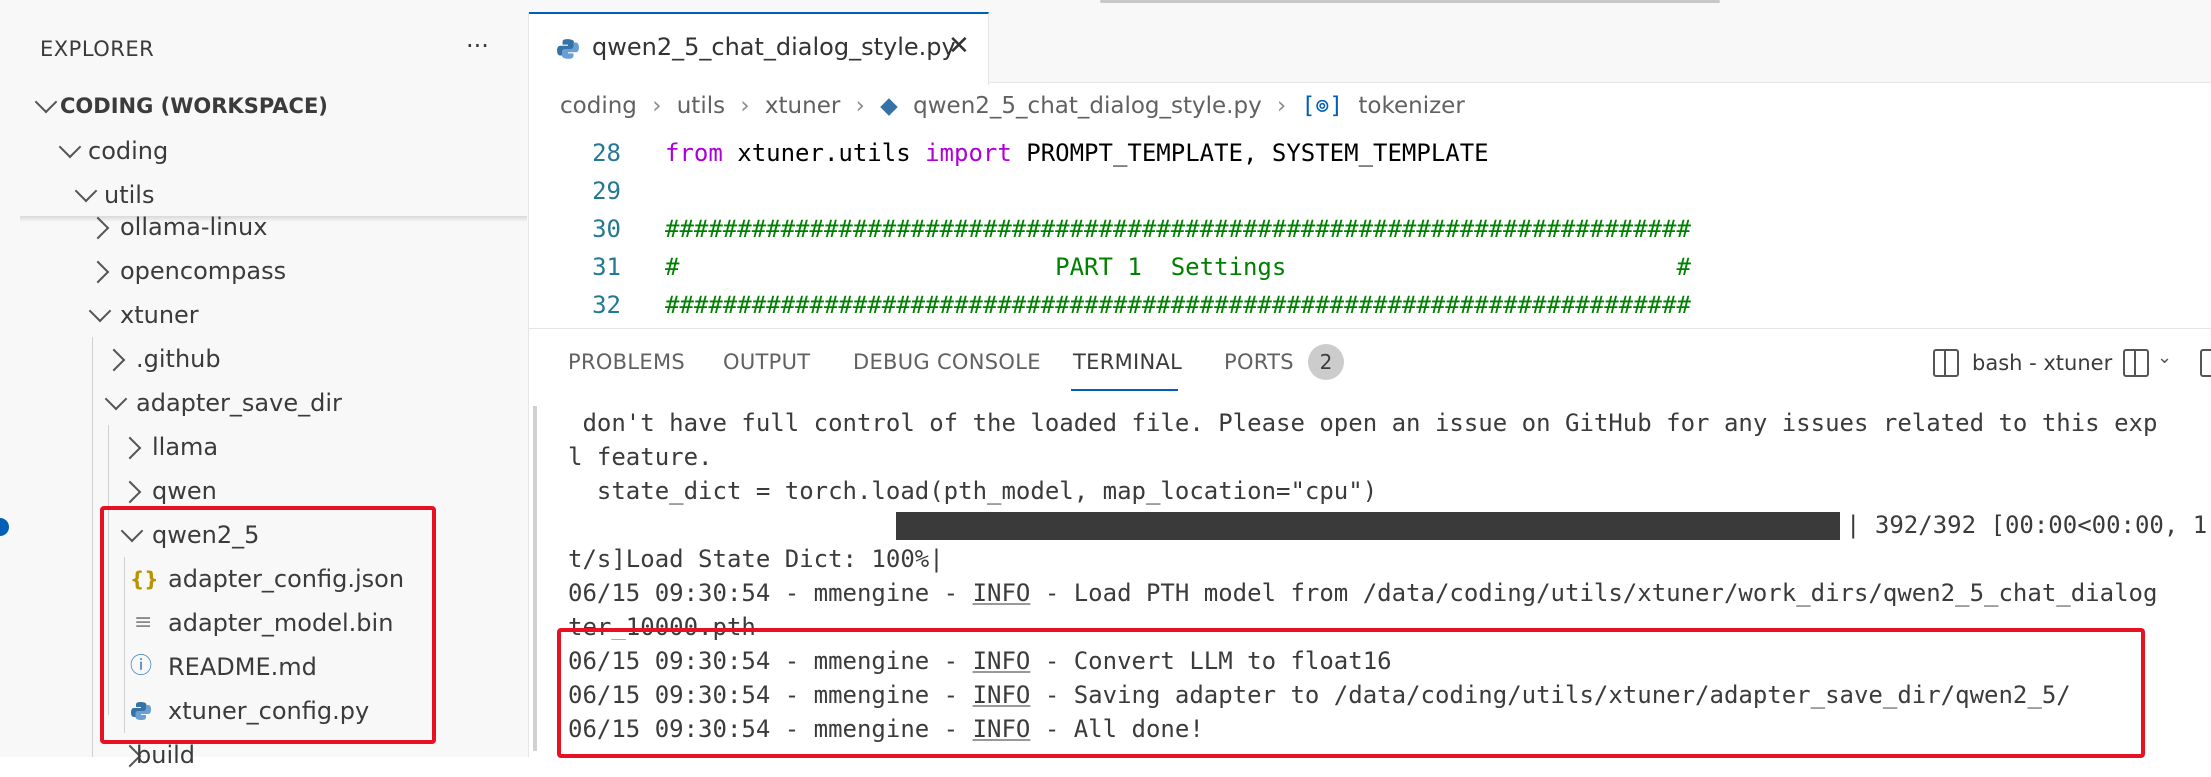 The height and width of the screenshot is (777, 2211). I want to click on tree-item-label: ollama-linux, so click(194, 227).